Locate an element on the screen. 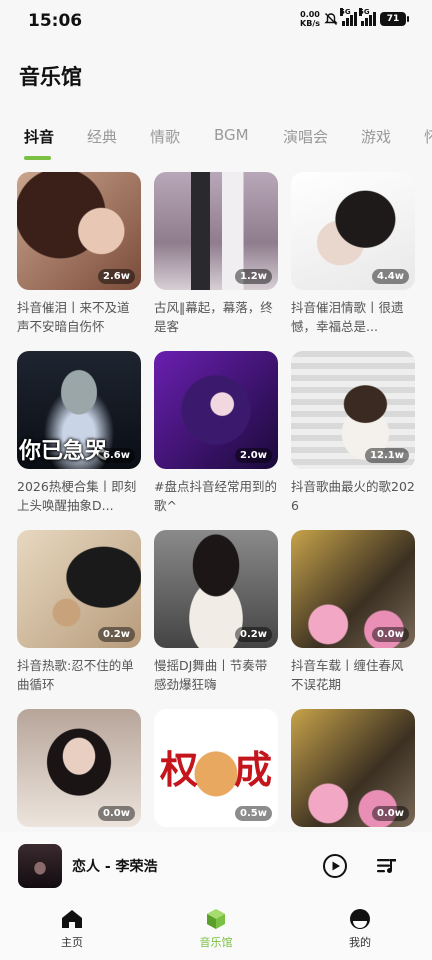 Image resolution: width=432 pixels, height=960 pixels. bottom-nav: 主页 音乐馆 我的 is located at coordinates (216, 930).